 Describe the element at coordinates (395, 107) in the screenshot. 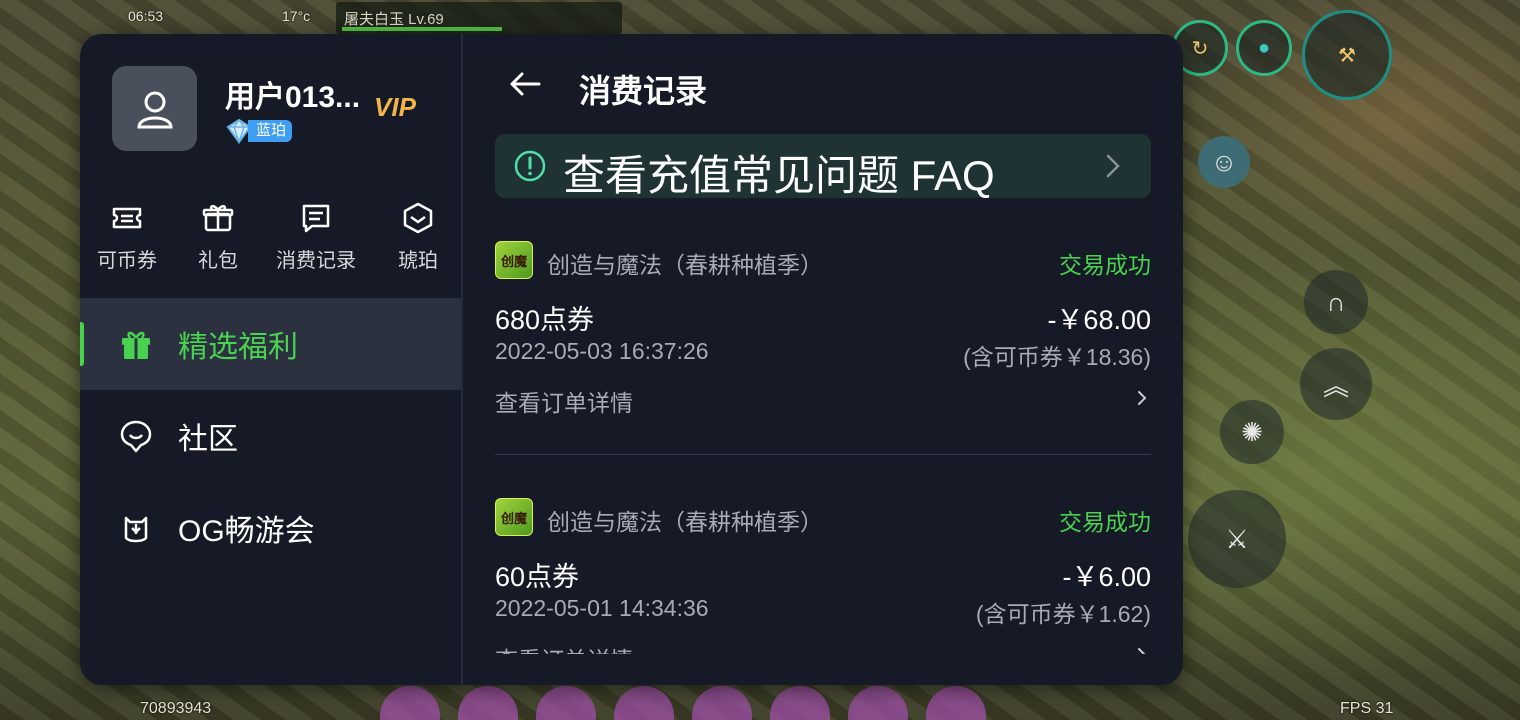

I see `vip-badge: VIP` at that location.